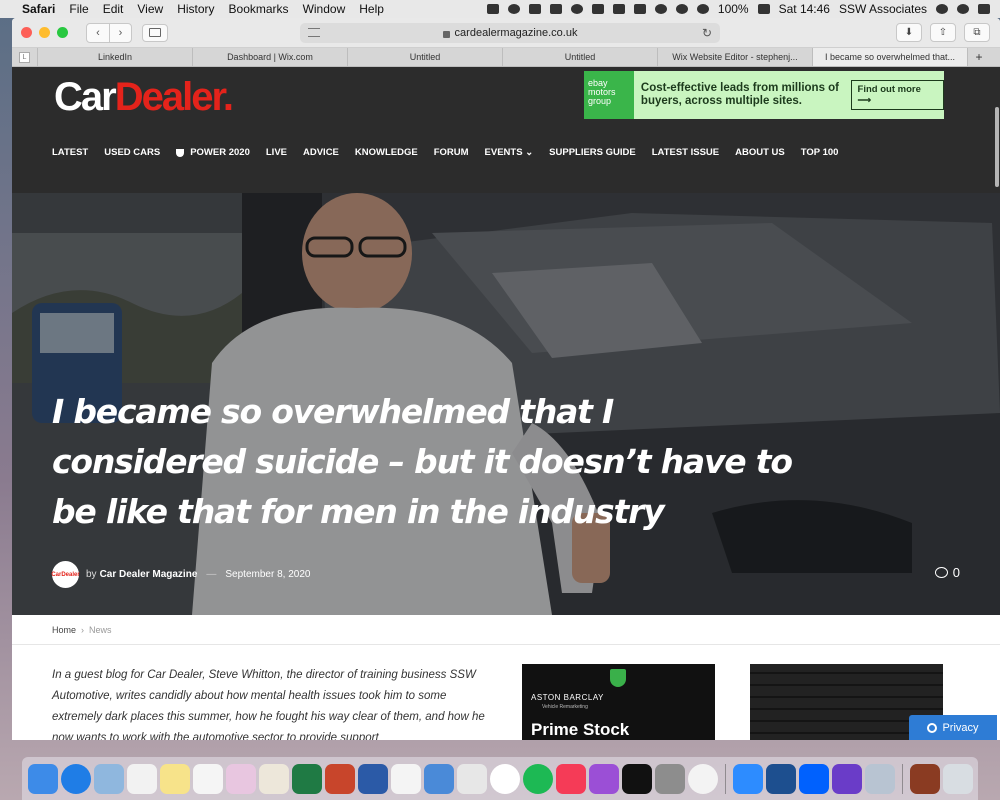 Image resolution: width=1000 pixels, height=800 pixels. Describe the element at coordinates (814, 778) in the screenshot. I see `dropbox-app-icon` at that location.